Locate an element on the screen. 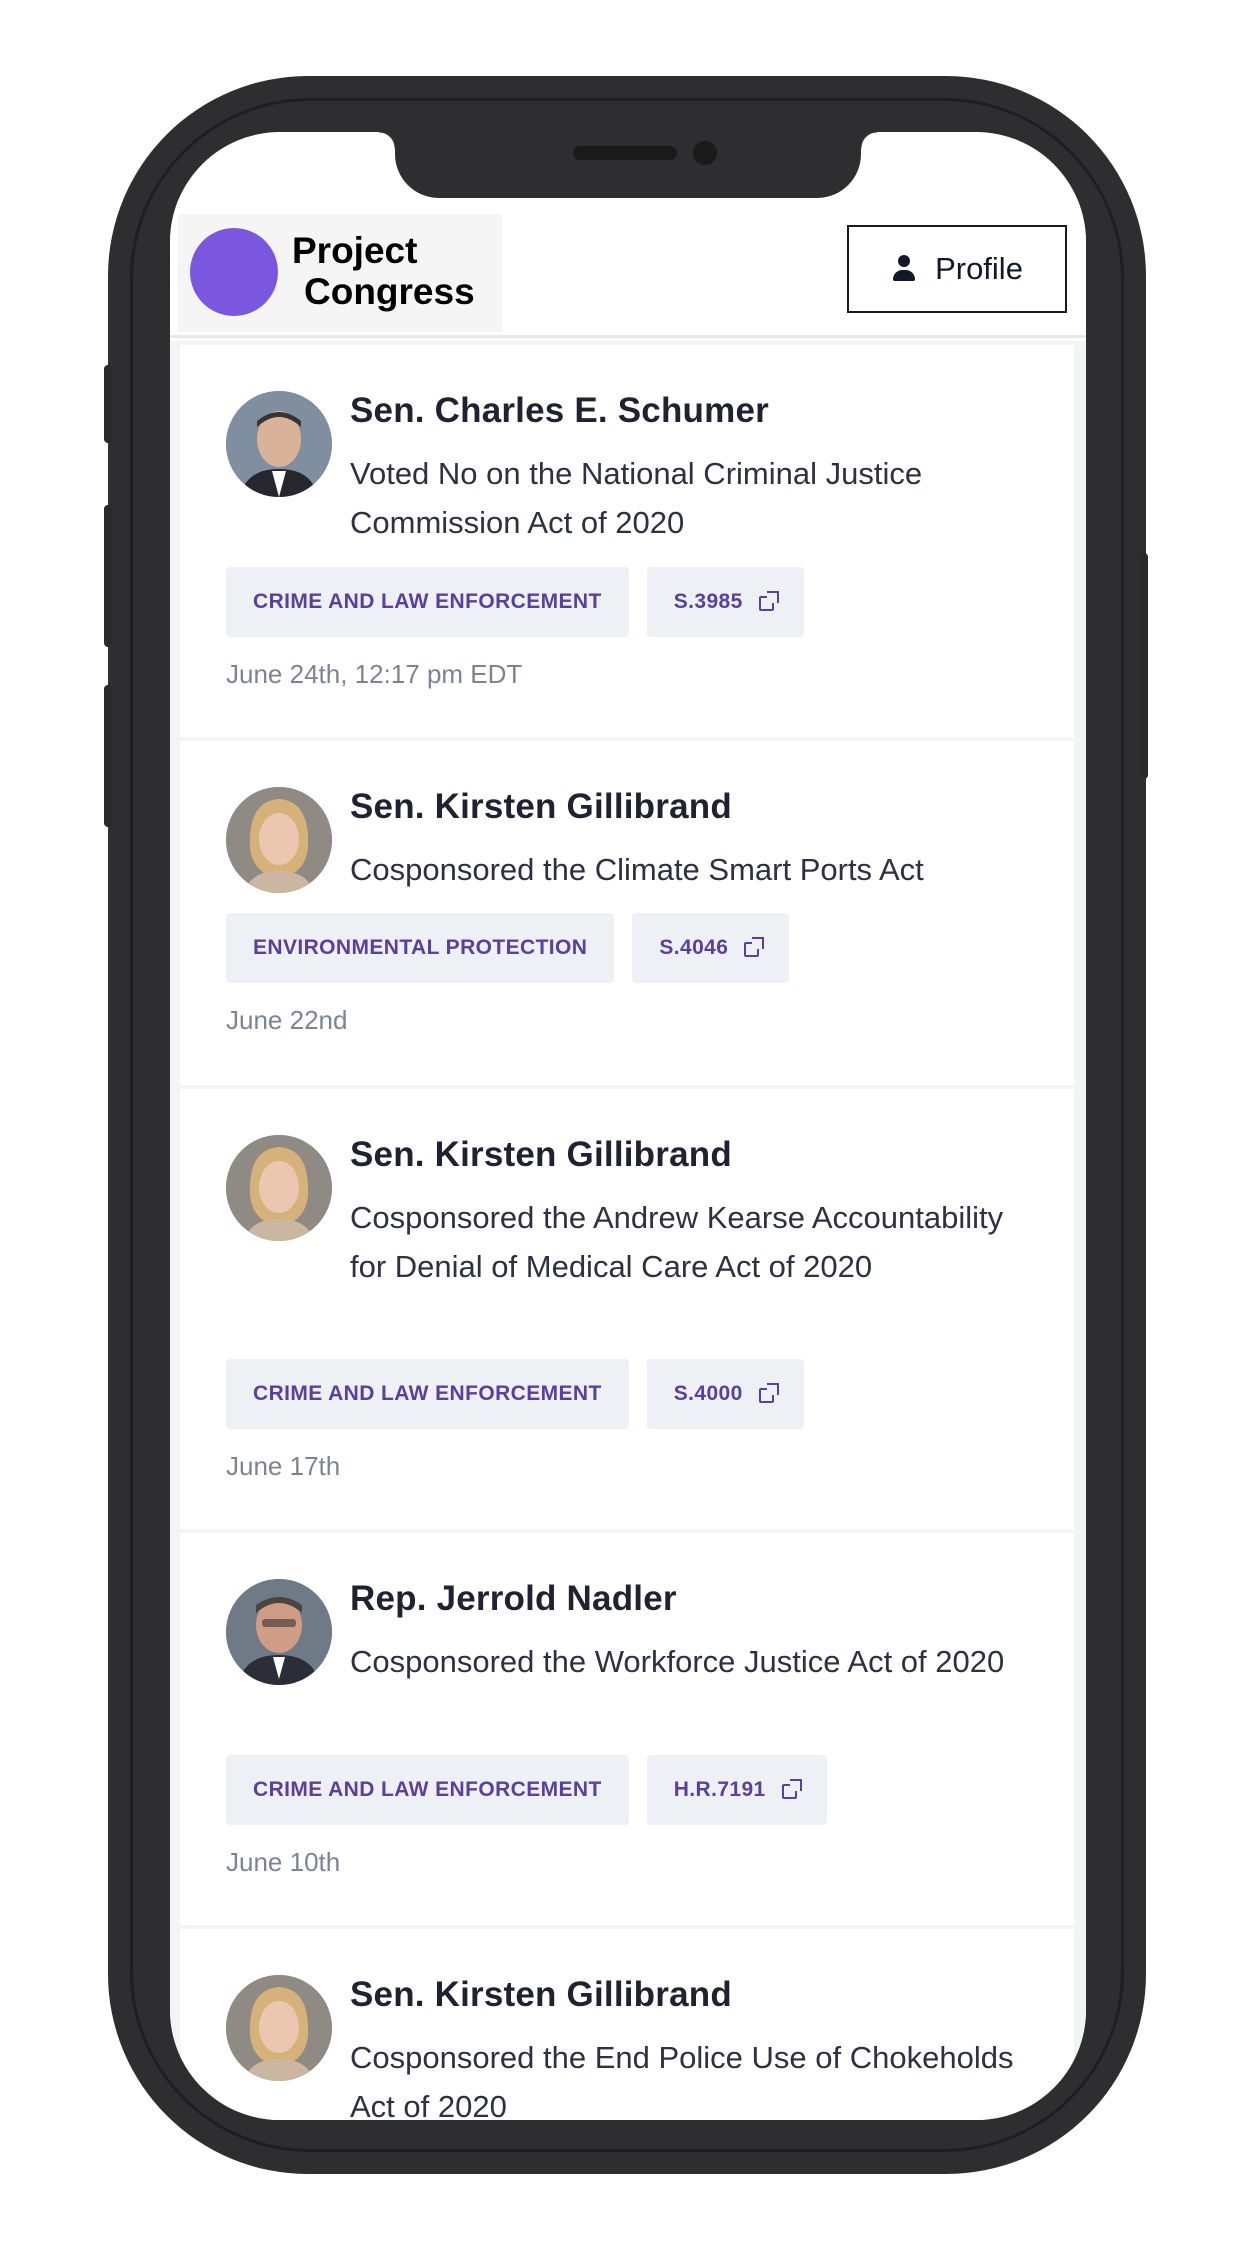  topic-label: ENVIRONMENTAL PROTECTION is located at coordinates (420, 947).